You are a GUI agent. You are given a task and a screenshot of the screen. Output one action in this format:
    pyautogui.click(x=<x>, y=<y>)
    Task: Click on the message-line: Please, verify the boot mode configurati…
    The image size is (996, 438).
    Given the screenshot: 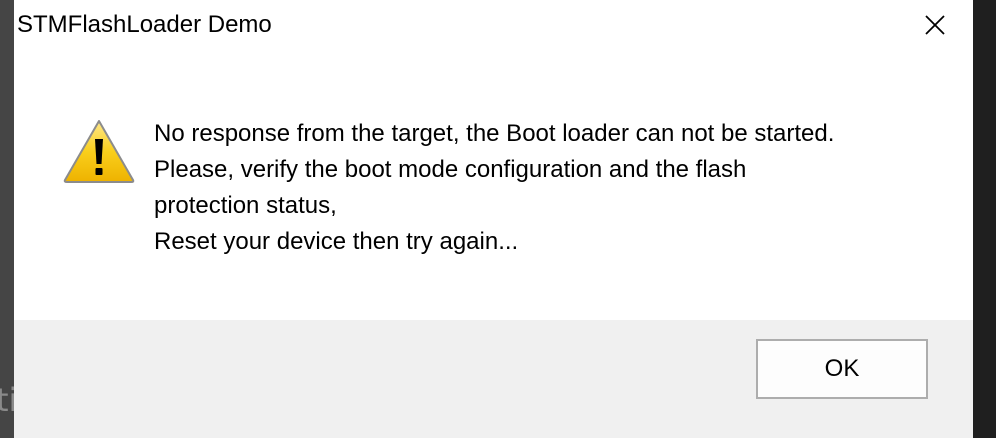 What is the action you would take?
    pyautogui.click(x=450, y=169)
    